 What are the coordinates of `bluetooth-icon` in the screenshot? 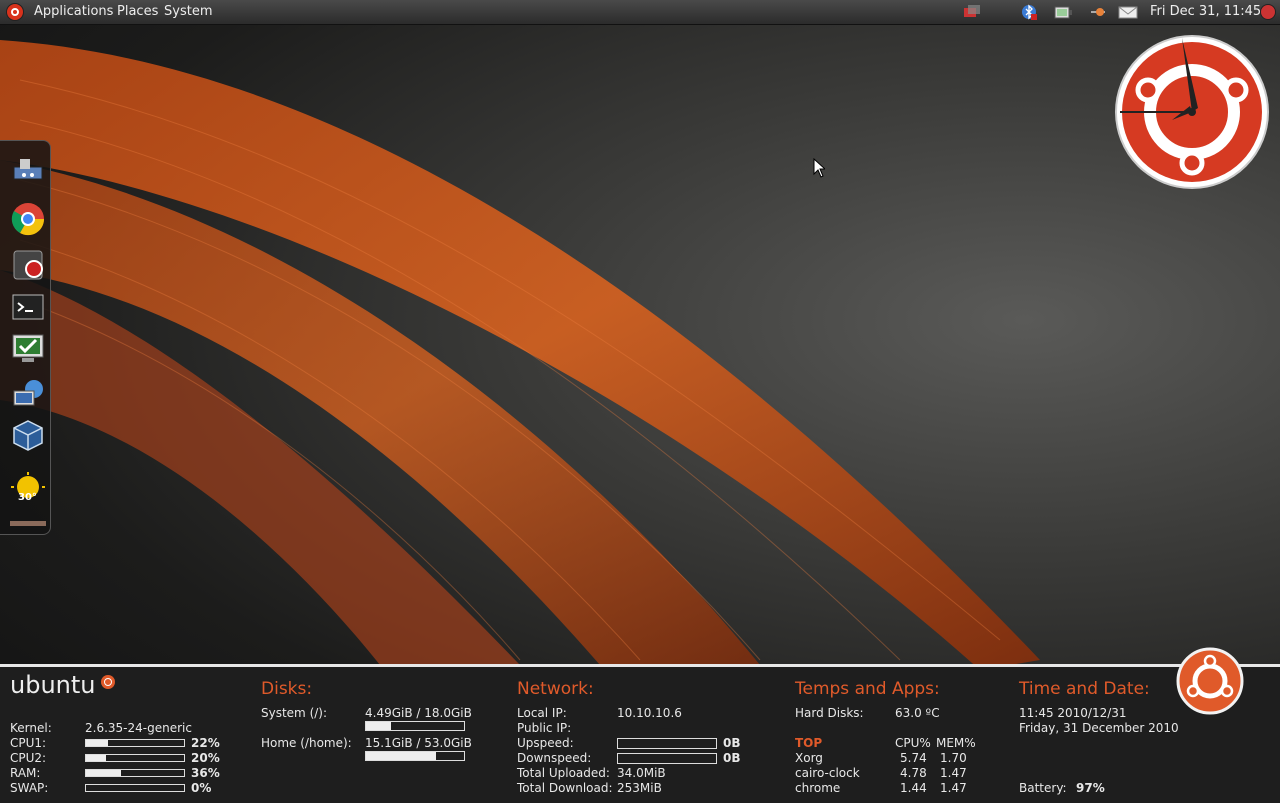 It's located at (1029, 12).